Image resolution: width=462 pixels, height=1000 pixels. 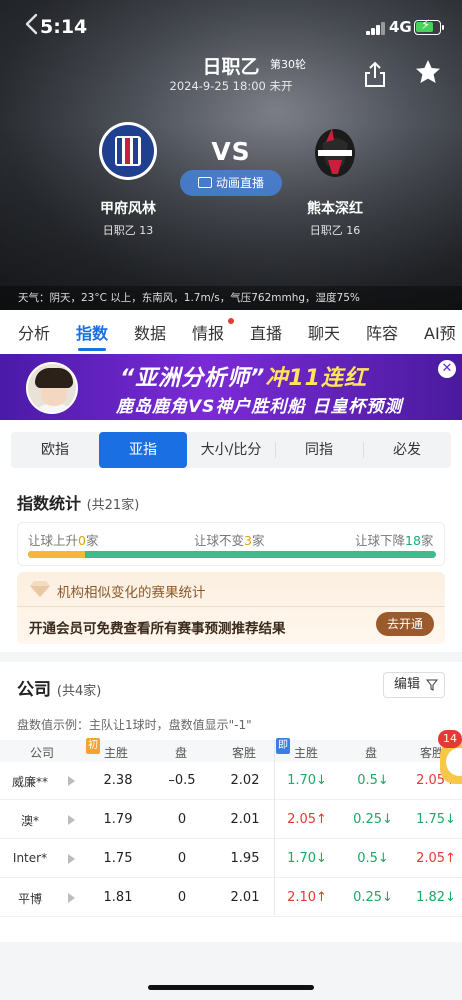 What do you see at coordinates (274, 827) in the screenshot?
I see `column-divider` at bounding box center [274, 827].